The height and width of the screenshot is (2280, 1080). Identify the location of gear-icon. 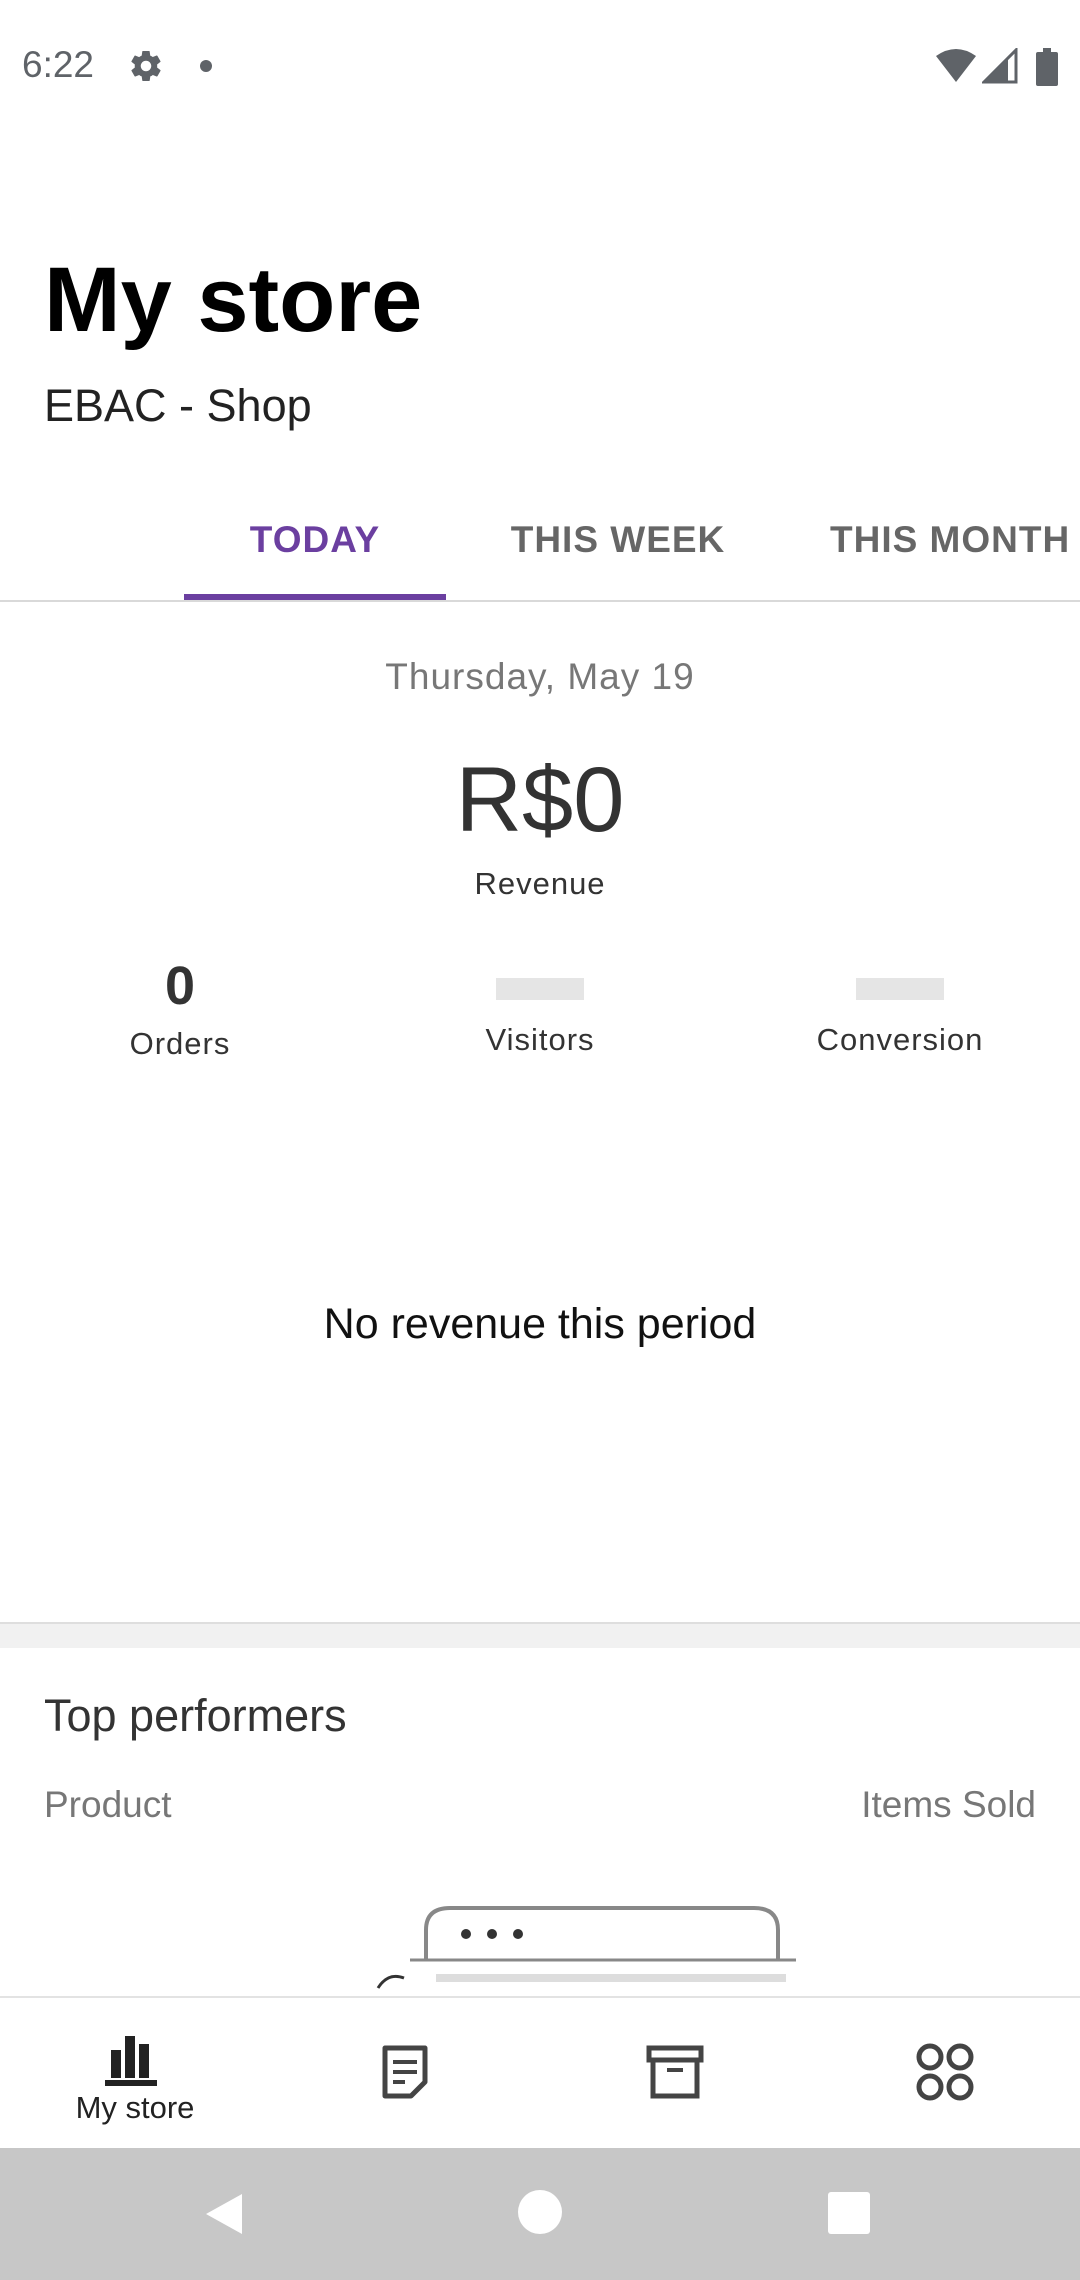
(146, 66).